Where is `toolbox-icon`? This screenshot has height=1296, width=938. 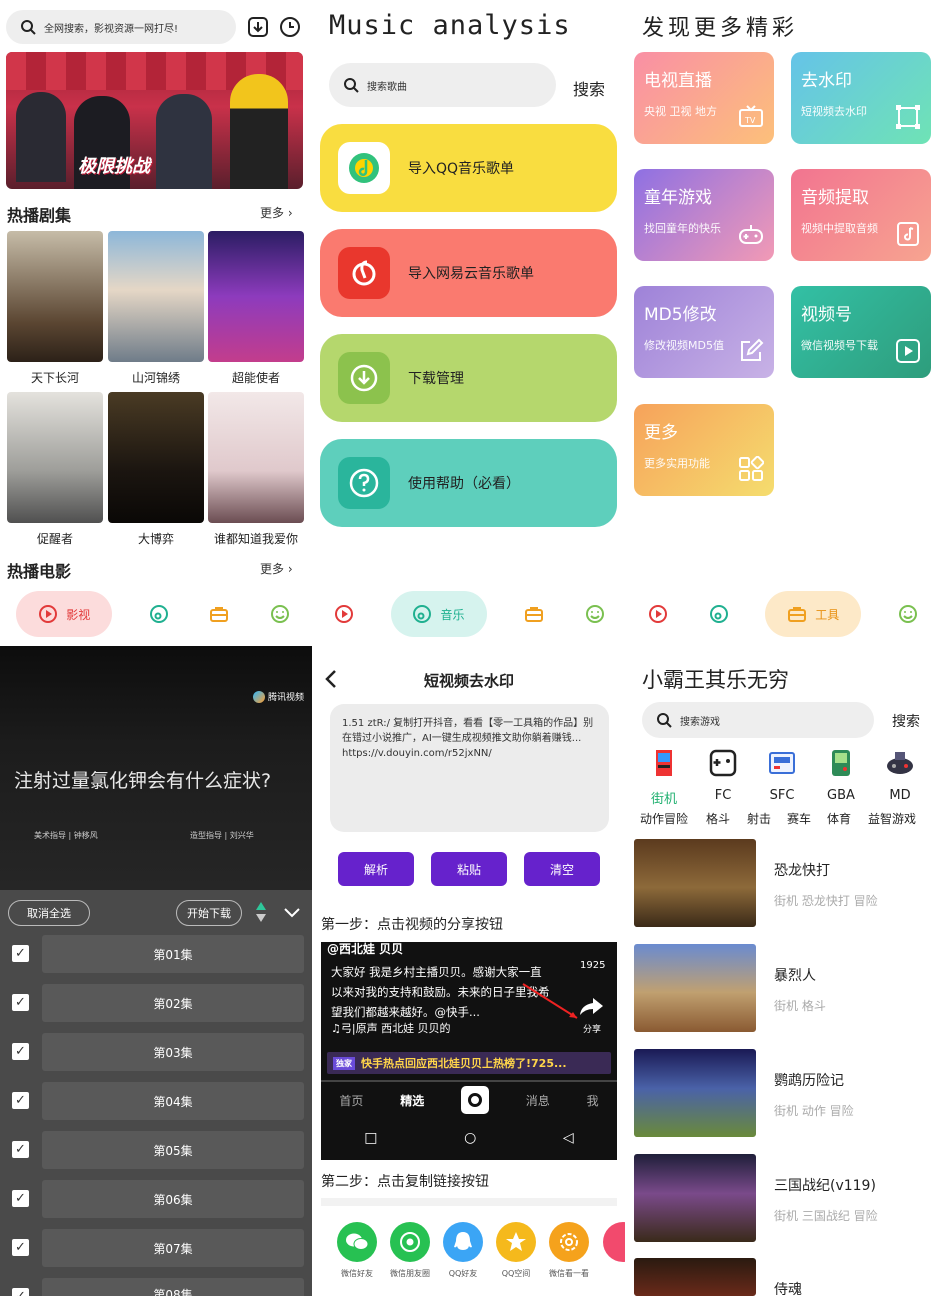
toolbox-icon is located at coordinates (219, 614).